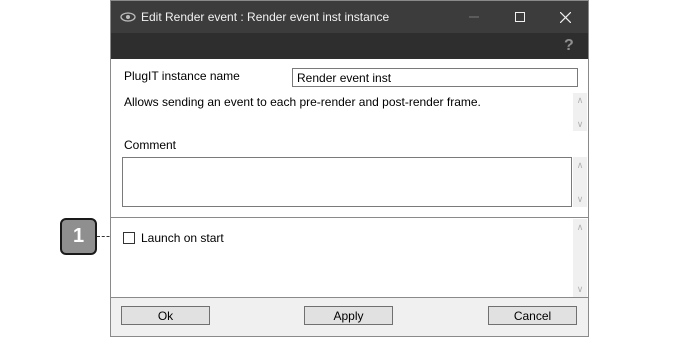  I want to click on button-bar: Ok Apply Cancel, so click(349, 317).